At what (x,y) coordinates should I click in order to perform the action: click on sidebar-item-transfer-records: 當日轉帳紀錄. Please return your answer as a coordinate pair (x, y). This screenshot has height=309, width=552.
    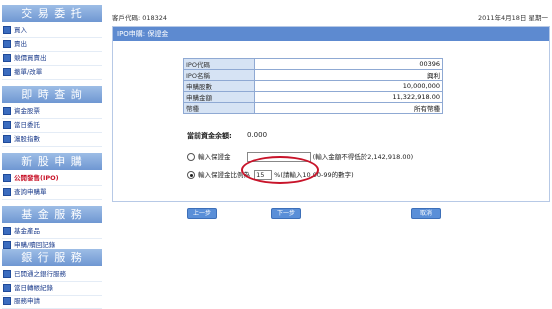
    Looking at the image, I should click on (52, 289).